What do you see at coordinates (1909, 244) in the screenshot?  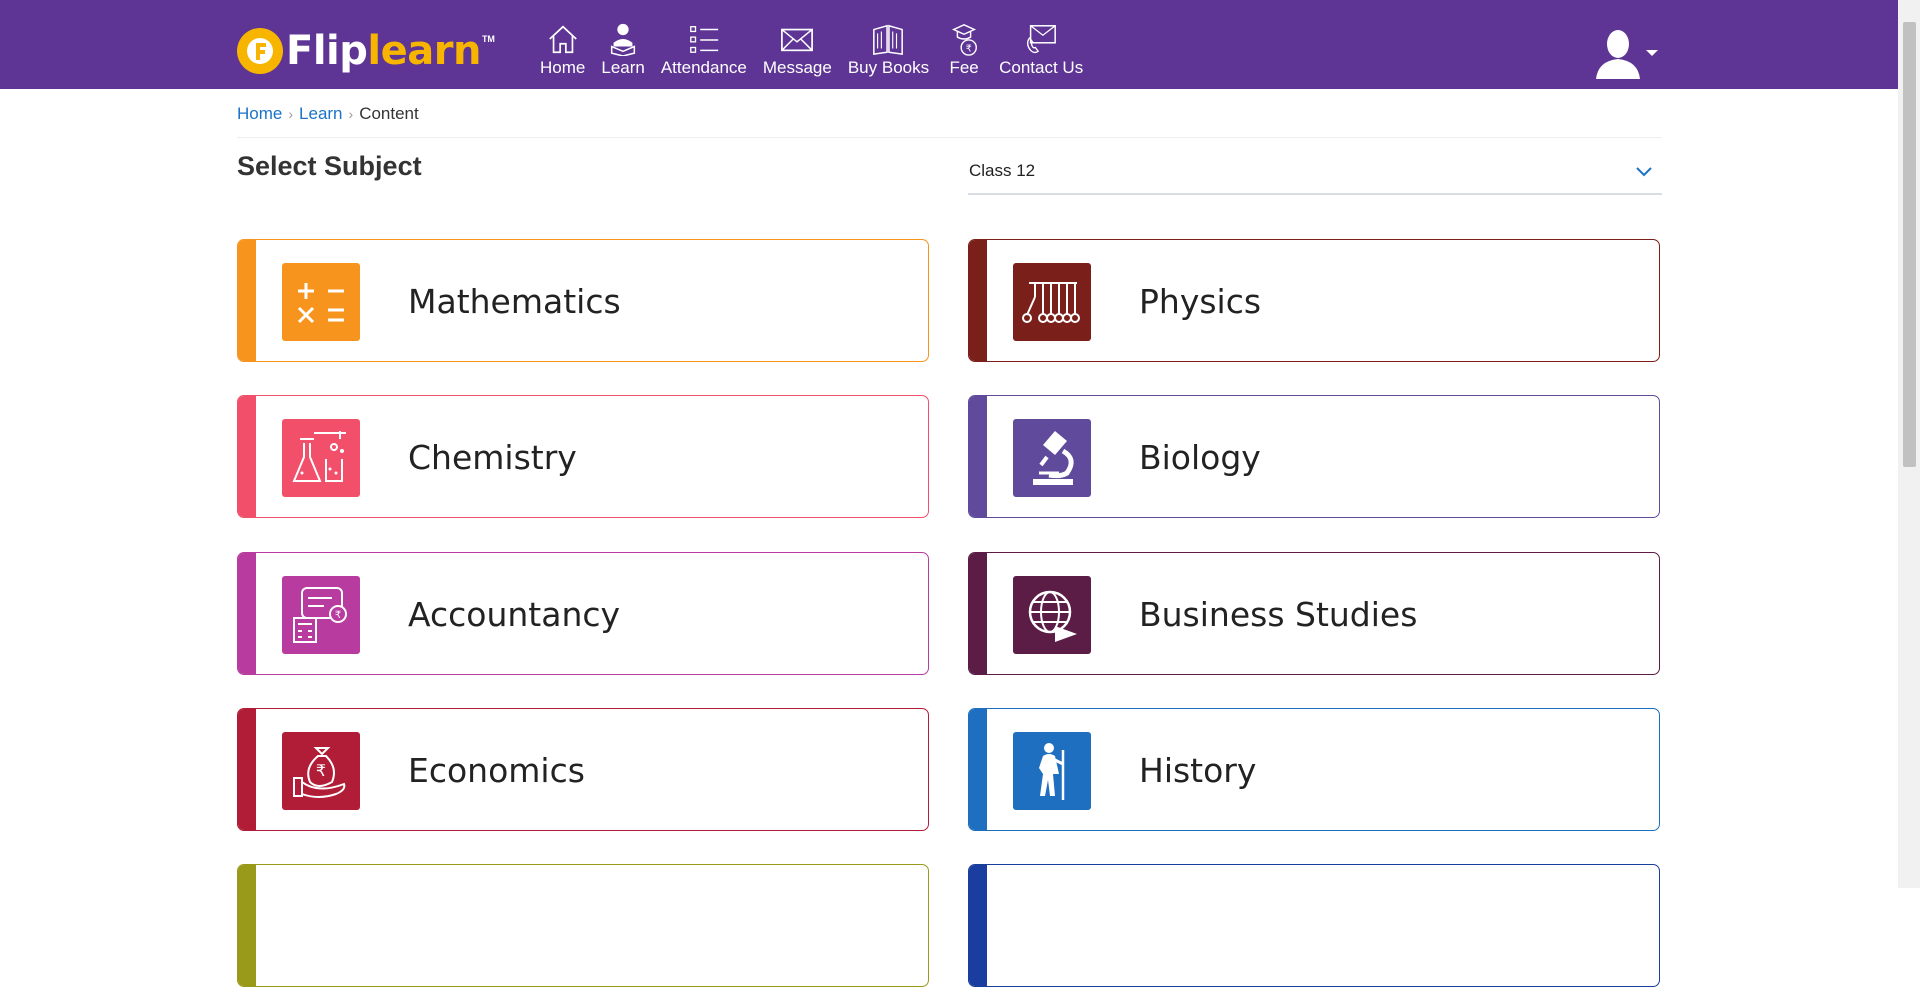 I see `scrollbar-thumb` at bounding box center [1909, 244].